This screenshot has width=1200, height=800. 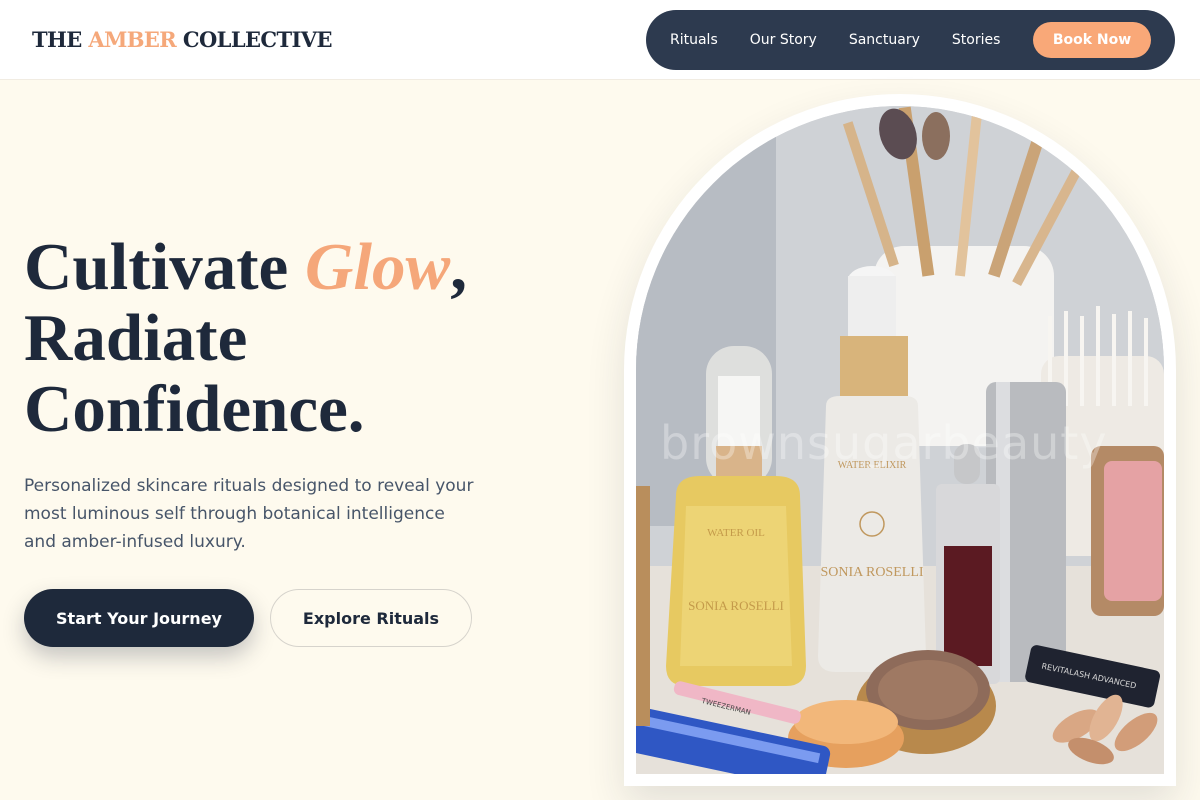 I want to click on nav-link-rituals: Rituals, so click(x=694, y=40).